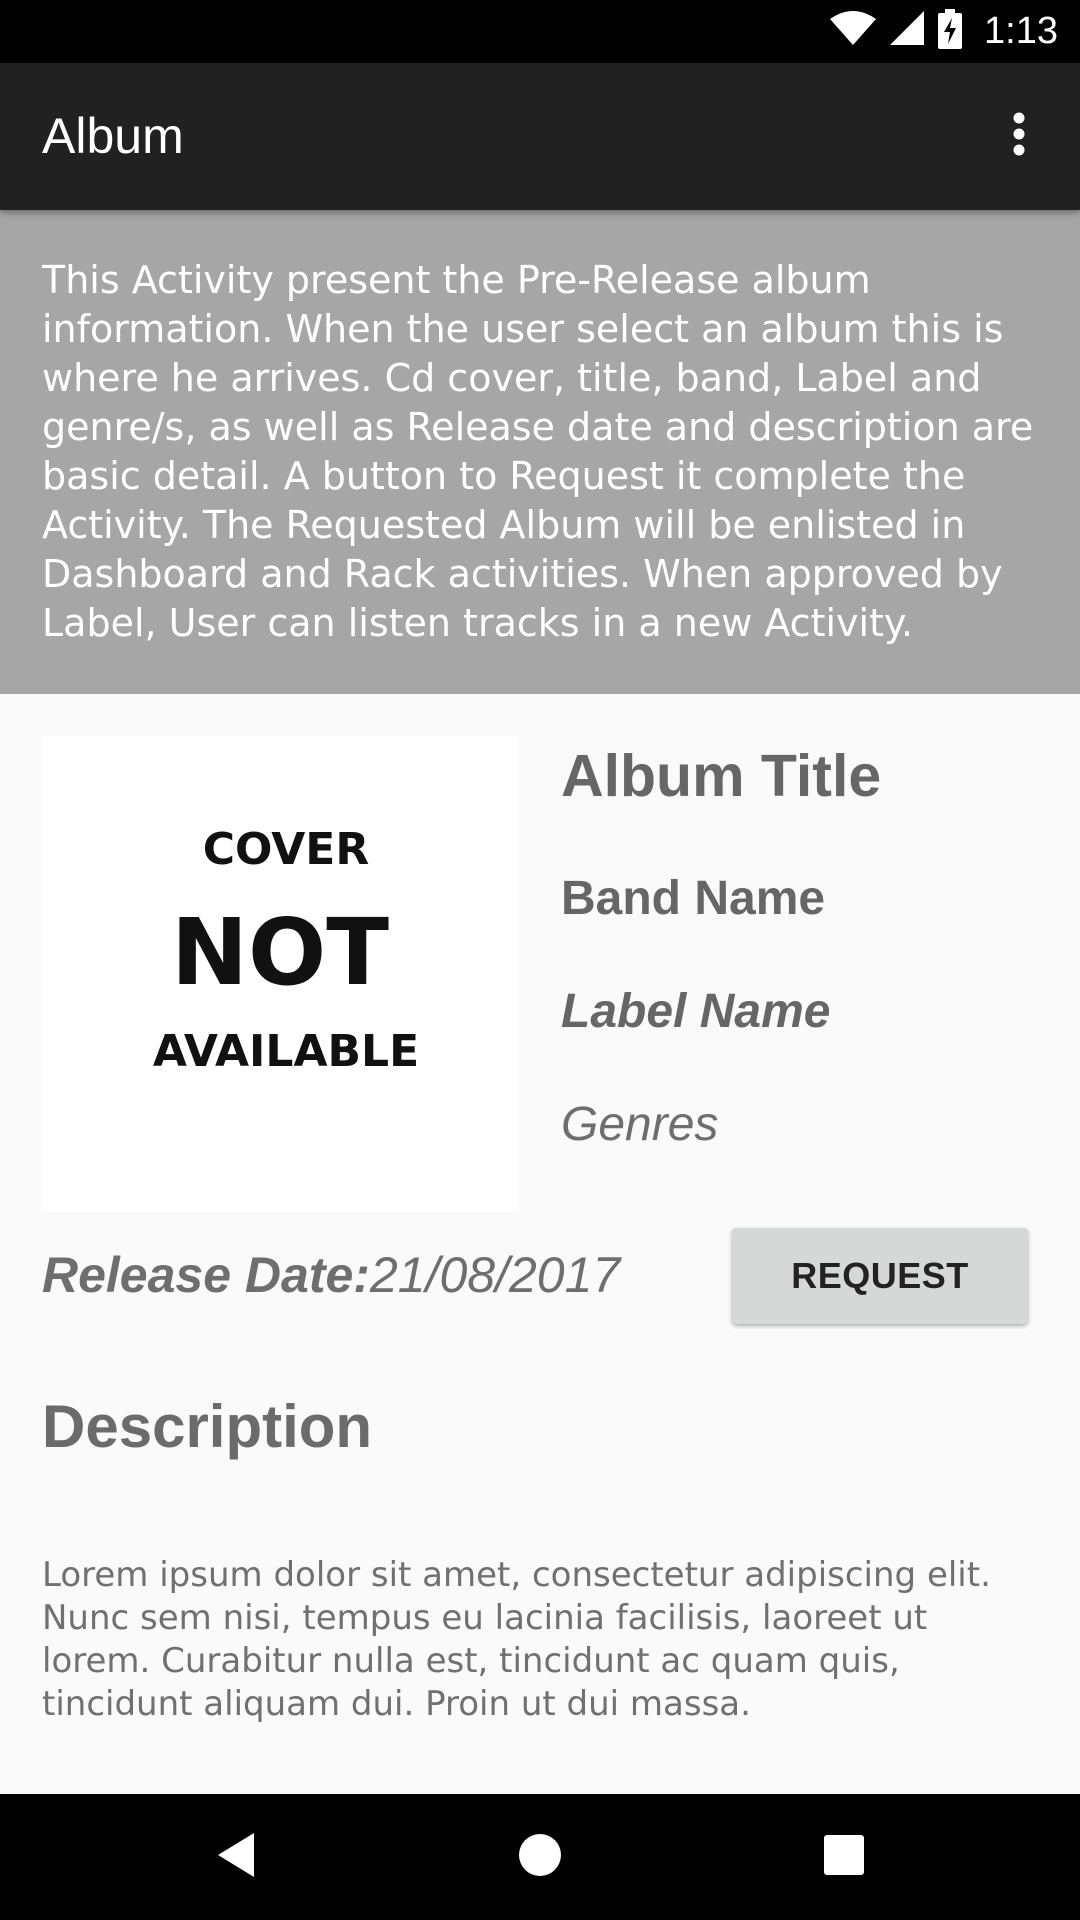 The height and width of the screenshot is (1920, 1080). I want to click on battery-charging-icon, so click(950, 31).